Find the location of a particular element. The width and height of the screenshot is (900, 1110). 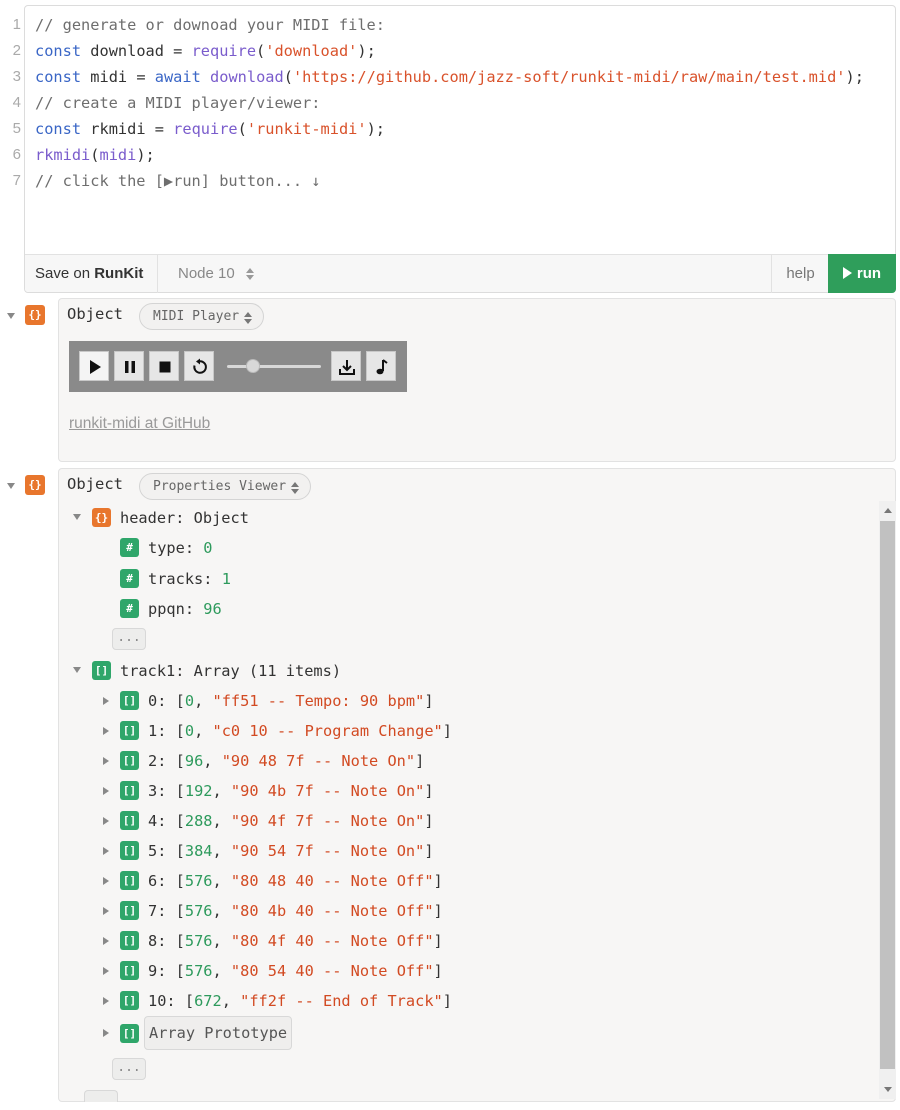

scroll-down-icon is located at coordinates (888, 1089).